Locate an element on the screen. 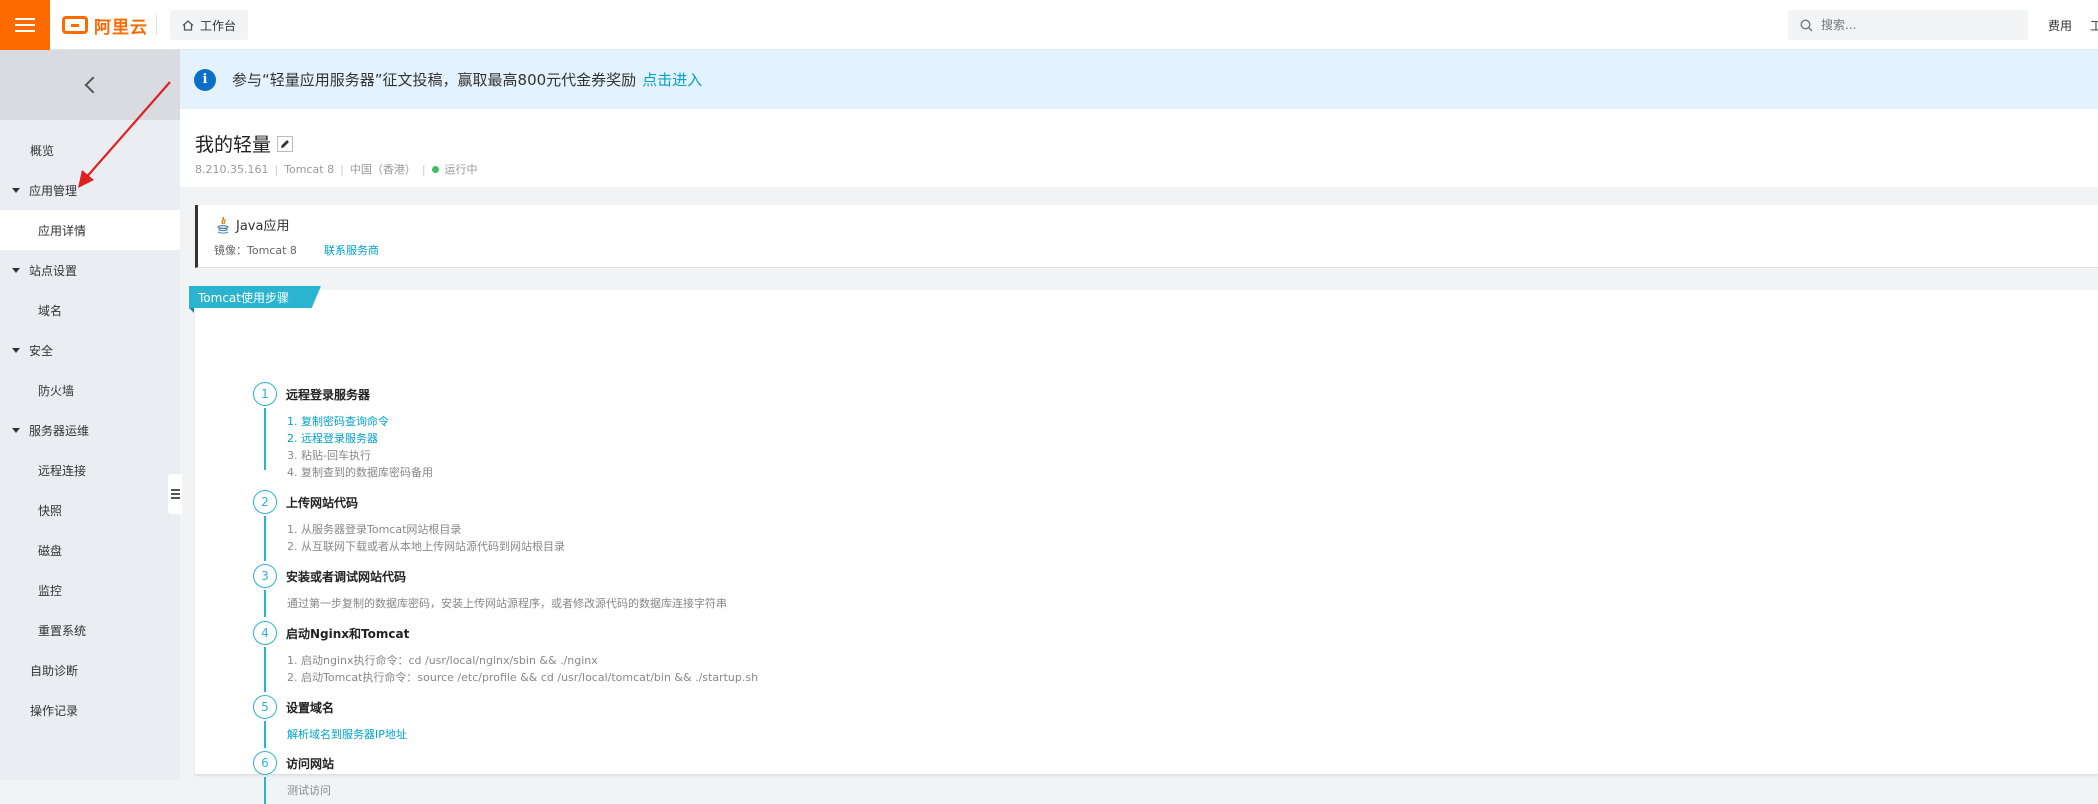  divider is located at coordinates (156, 25).